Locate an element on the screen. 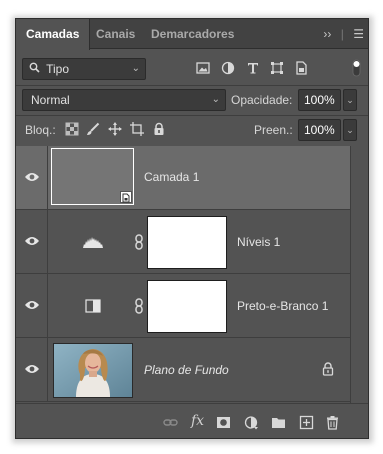  new-group-icon is located at coordinates (278, 422).